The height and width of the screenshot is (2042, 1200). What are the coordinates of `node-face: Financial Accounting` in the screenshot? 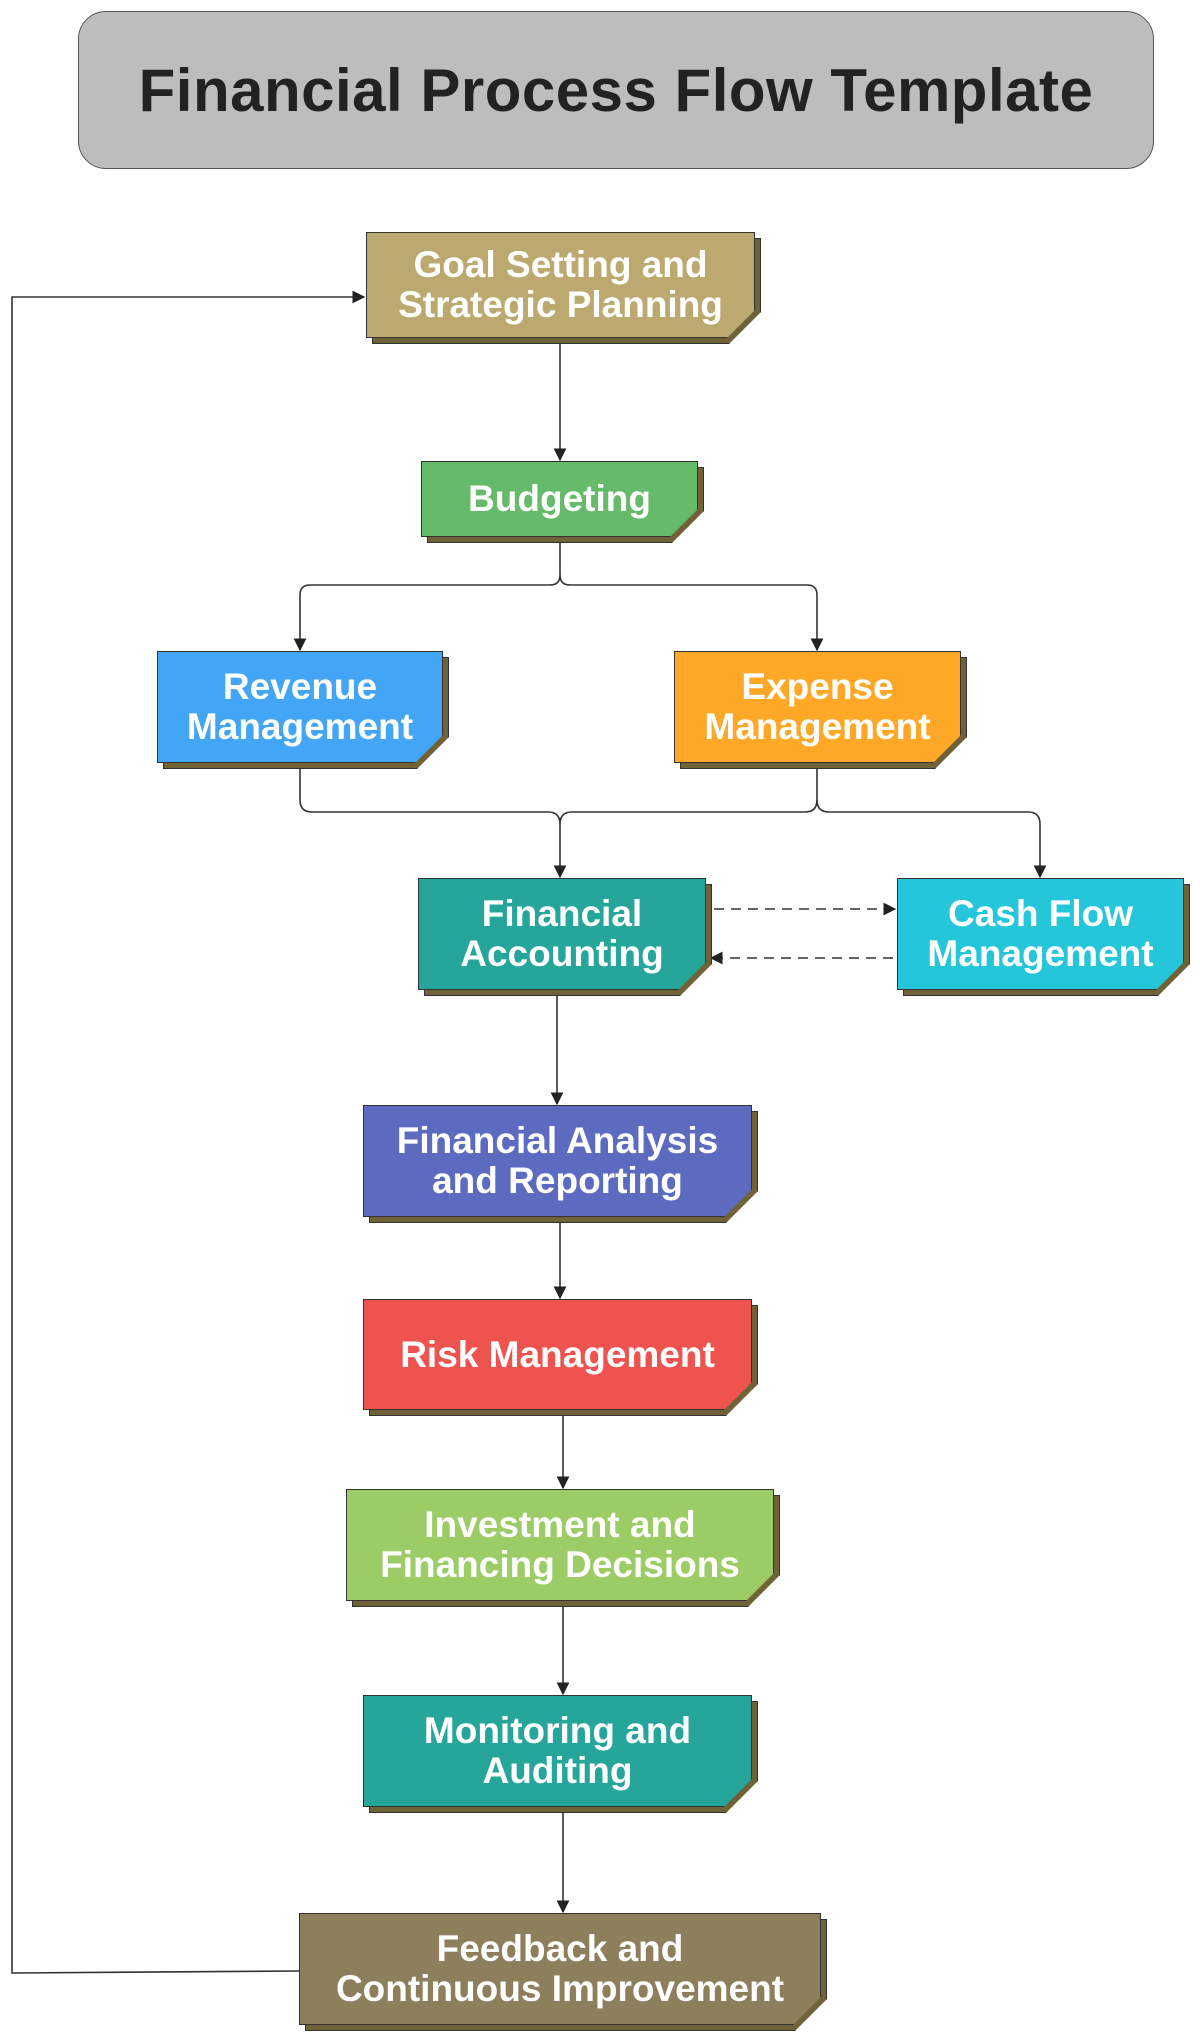 It's located at (562, 934).